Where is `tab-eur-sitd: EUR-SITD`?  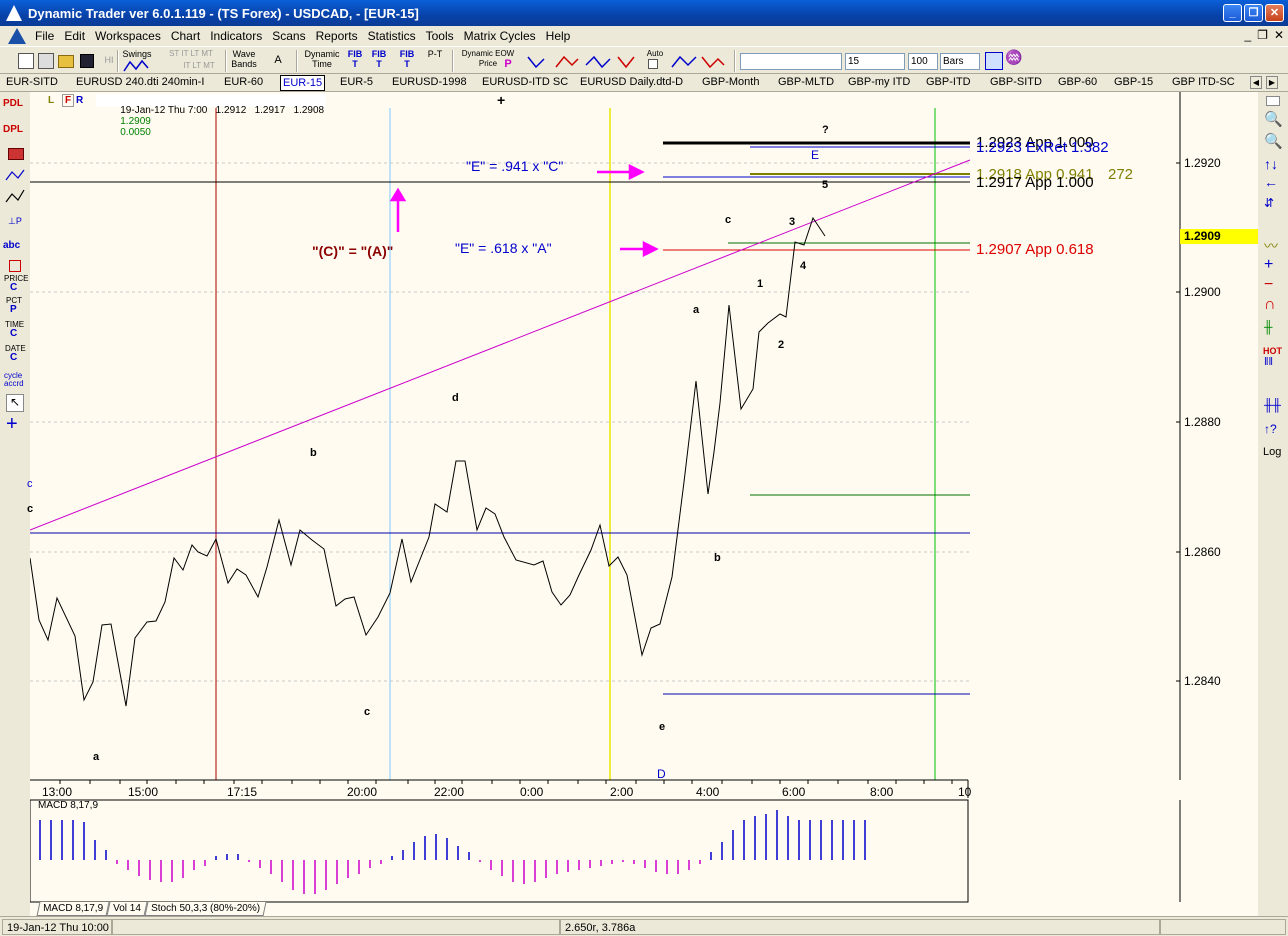 tab-eur-sitd: EUR-SITD is located at coordinates (32, 83).